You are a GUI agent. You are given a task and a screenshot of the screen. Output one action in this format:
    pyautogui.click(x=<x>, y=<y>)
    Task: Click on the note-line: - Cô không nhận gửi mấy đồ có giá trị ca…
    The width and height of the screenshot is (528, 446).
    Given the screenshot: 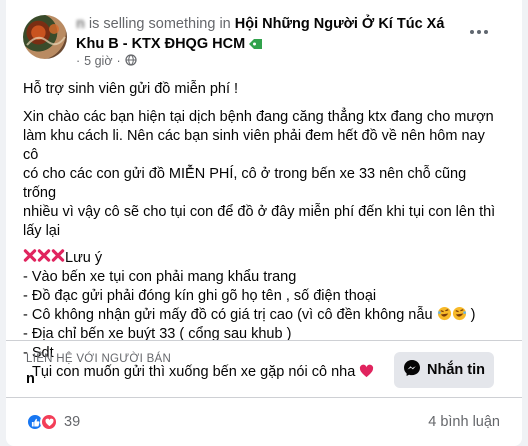 What is the action you would take?
    pyautogui.click(x=263, y=315)
    